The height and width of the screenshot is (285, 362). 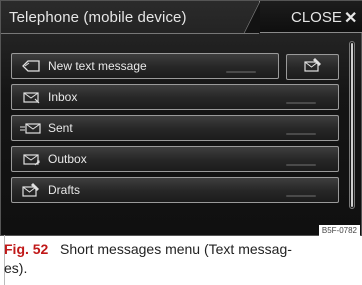 What do you see at coordinates (98, 17) in the screenshot?
I see `screen-title: Telephone (mobile device)` at bounding box center [98, 17].